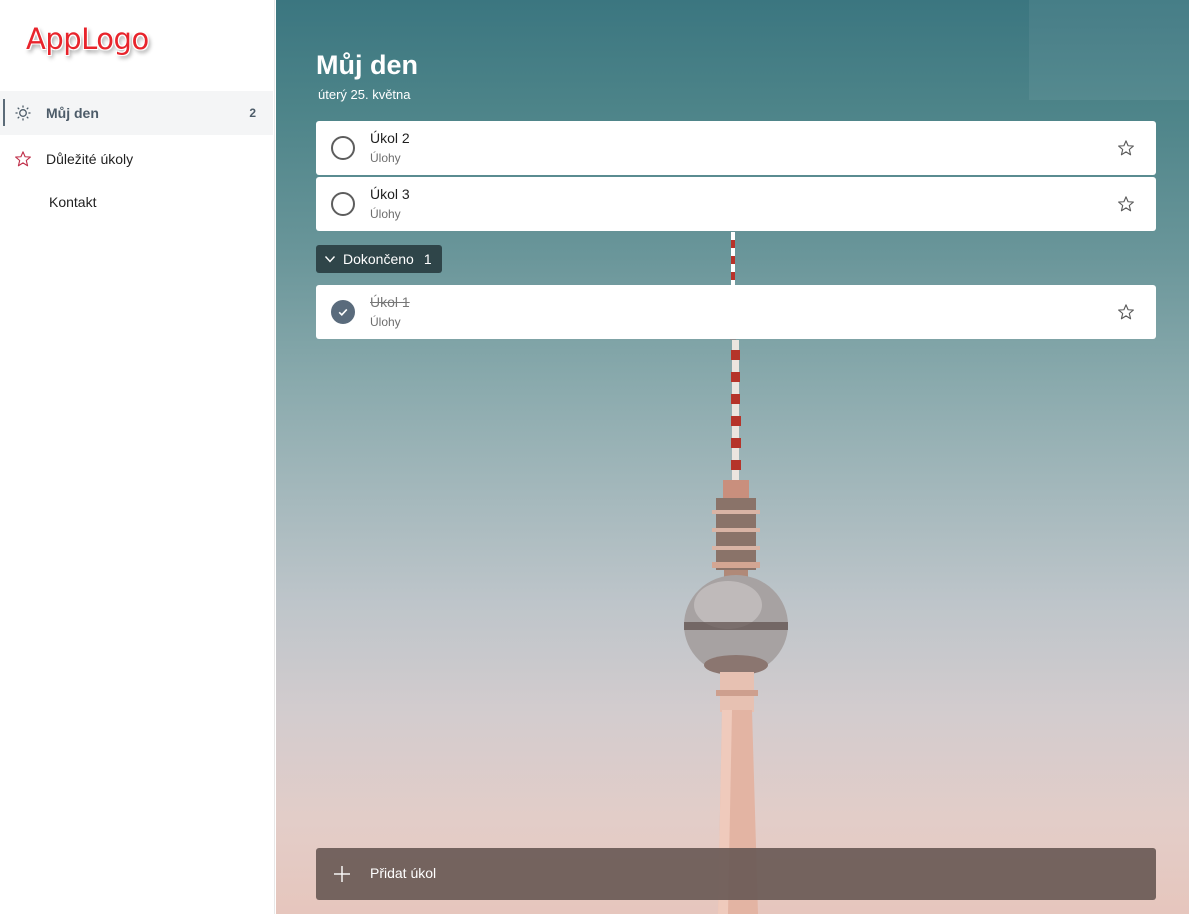  I want to click on page-date: úterý 25. května, so click(364, 94).